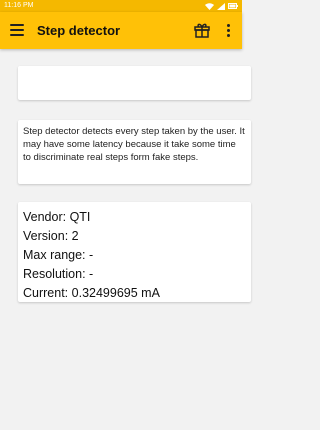 The width and height of the screenshot is (320, 430). Describe the element at coordinates (91, 255) in the screenshot. I see `max-range-value: -` at that location.